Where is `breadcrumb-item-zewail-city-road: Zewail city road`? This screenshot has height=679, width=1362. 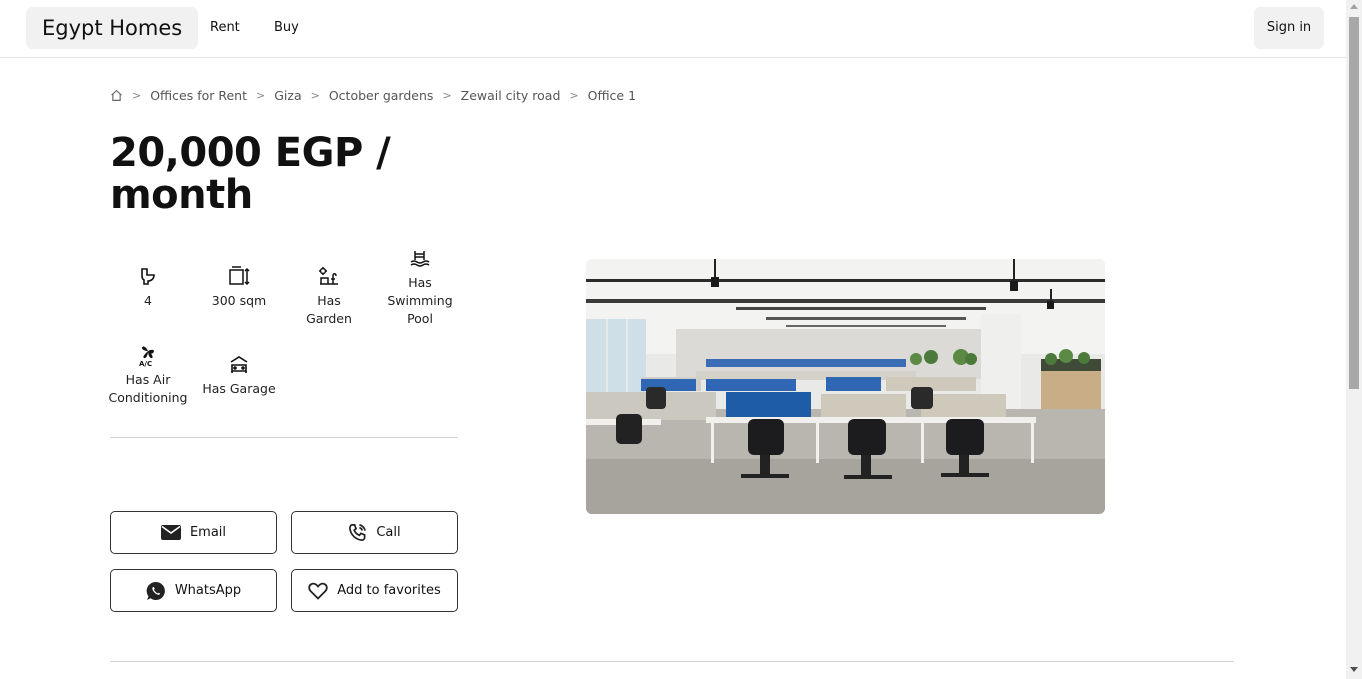
breadcrumb-item-zewail-city-road: Zewail city road is located at coordinates (511, 95).